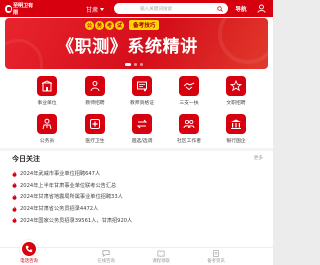 The height and width of the screenshot is (265, 320). Describe the element at coordinates (137, 220) in the screenshot. I see `news-item: 2024年国家公务员招录39561人，甘肃招920人` at that location.